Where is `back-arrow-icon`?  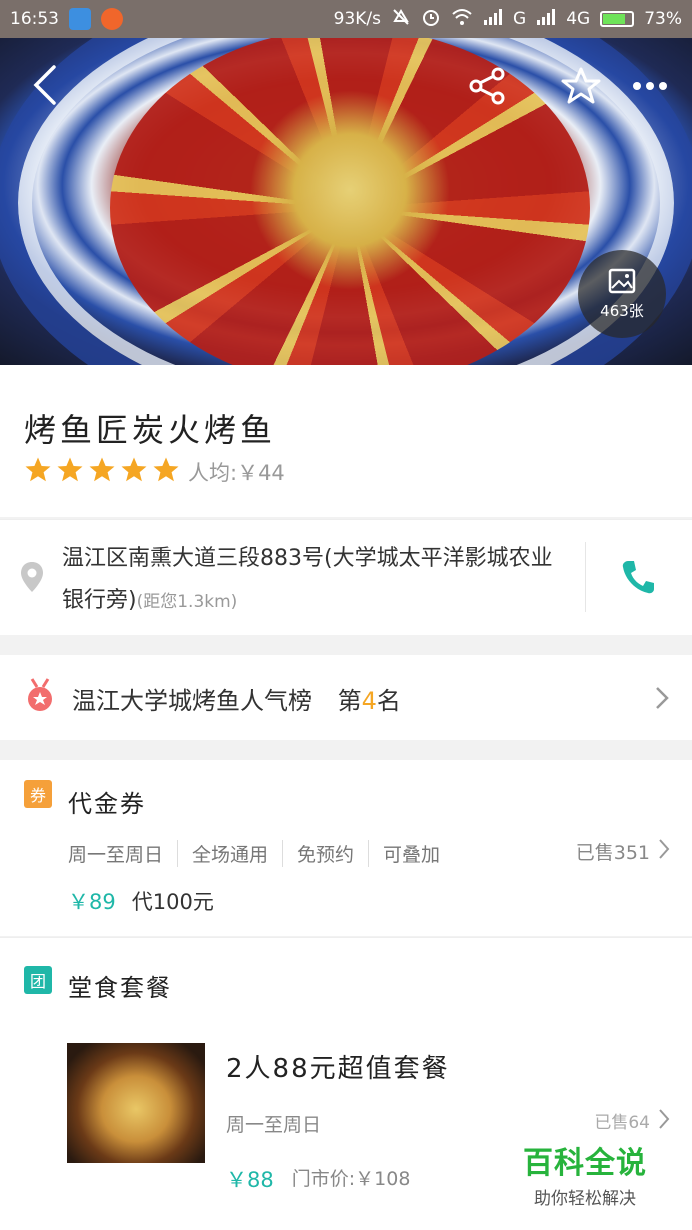
back-arrow-icon is located at coordinates (44, 85).